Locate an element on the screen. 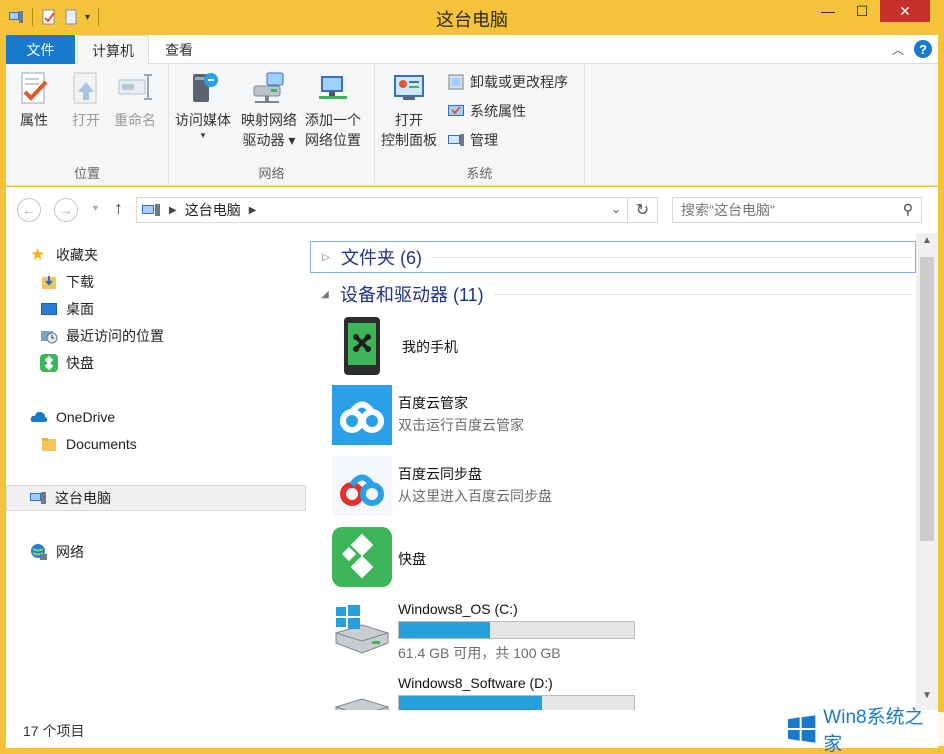 The image size is (944, 754). group-header-devices: ◢ 设备和驱动器 (11) is located at coordinates (613, 294).